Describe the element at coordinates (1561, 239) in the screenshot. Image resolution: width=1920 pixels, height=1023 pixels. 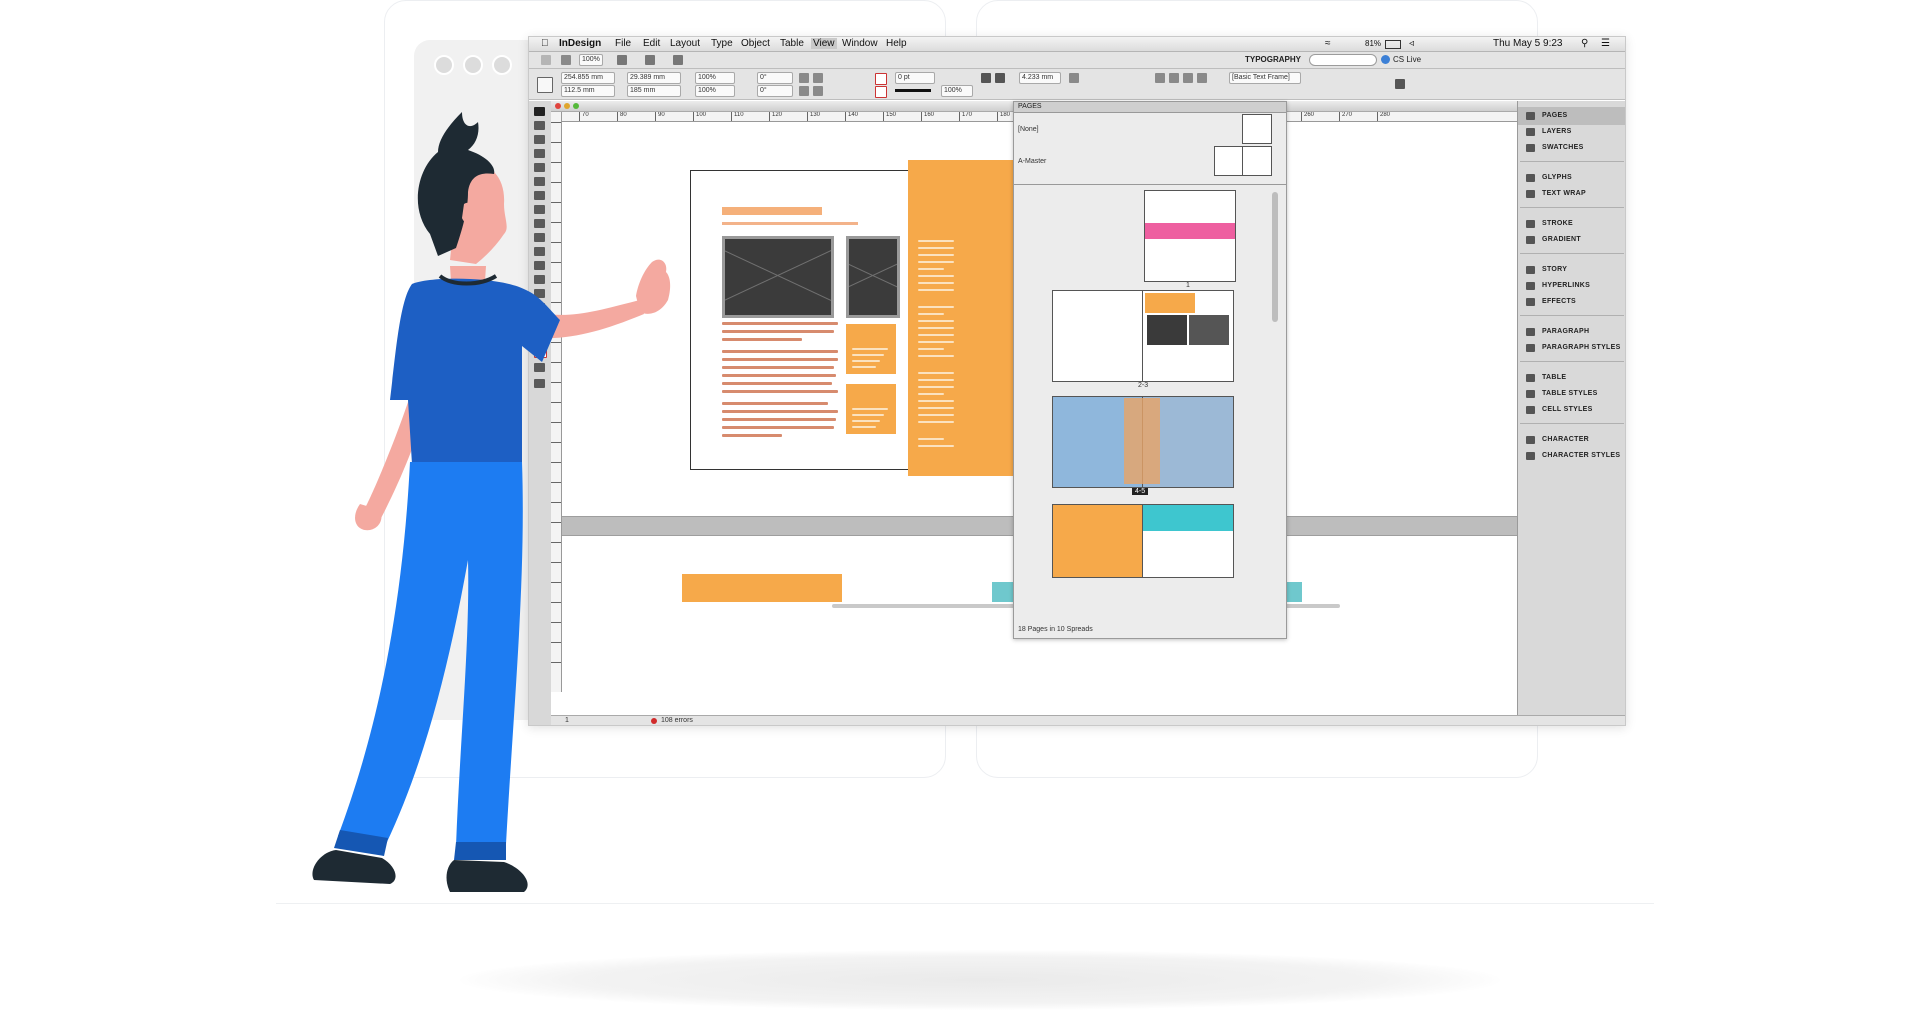
I see `dock-item-label: GRADIENT` at that location.